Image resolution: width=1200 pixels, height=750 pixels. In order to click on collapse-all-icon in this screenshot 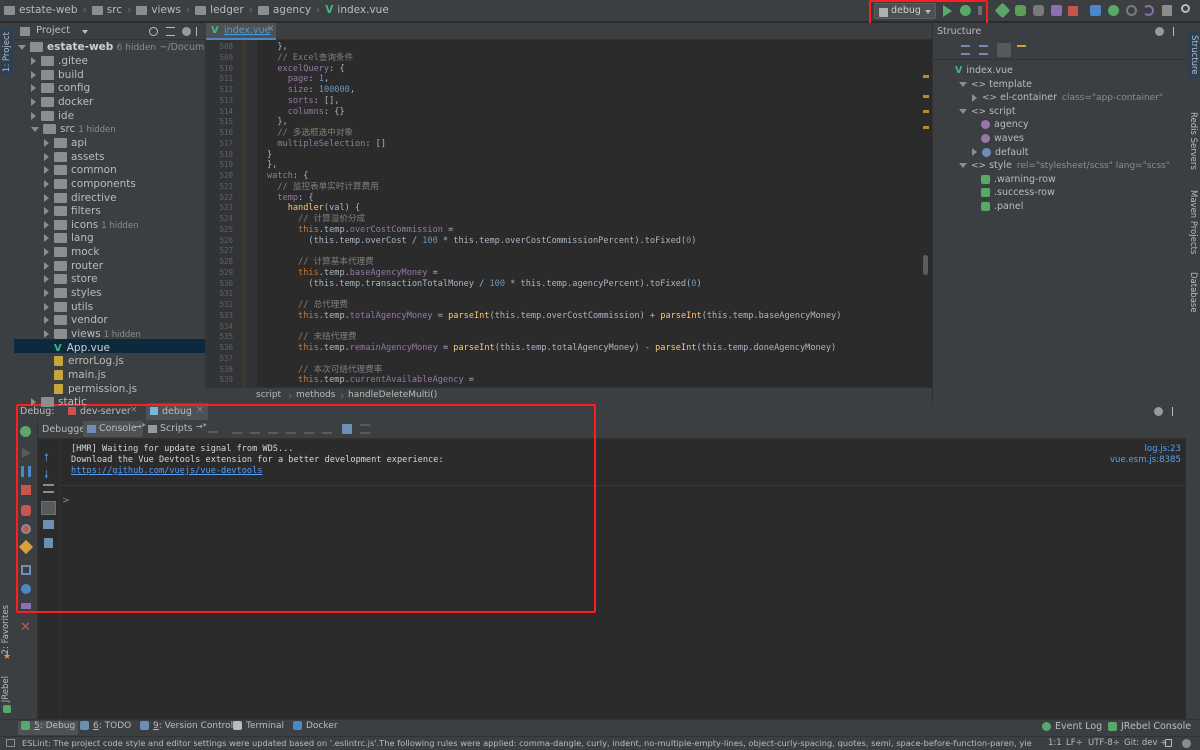, I will do `click(983, 50)`.